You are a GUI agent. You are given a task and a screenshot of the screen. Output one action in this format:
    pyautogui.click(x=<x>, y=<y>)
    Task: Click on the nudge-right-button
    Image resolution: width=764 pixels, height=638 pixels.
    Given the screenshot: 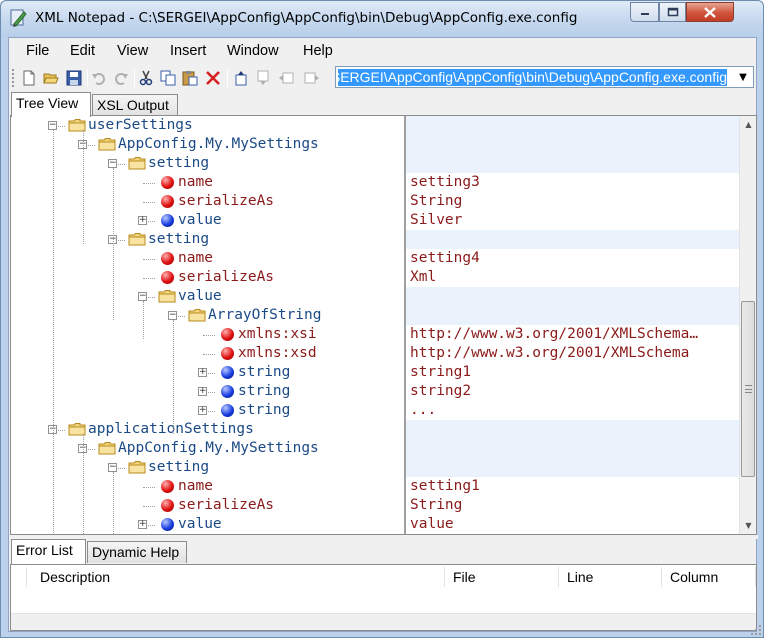 What is the action you would take?
    pyautogui.click(x=312, y=78)
    